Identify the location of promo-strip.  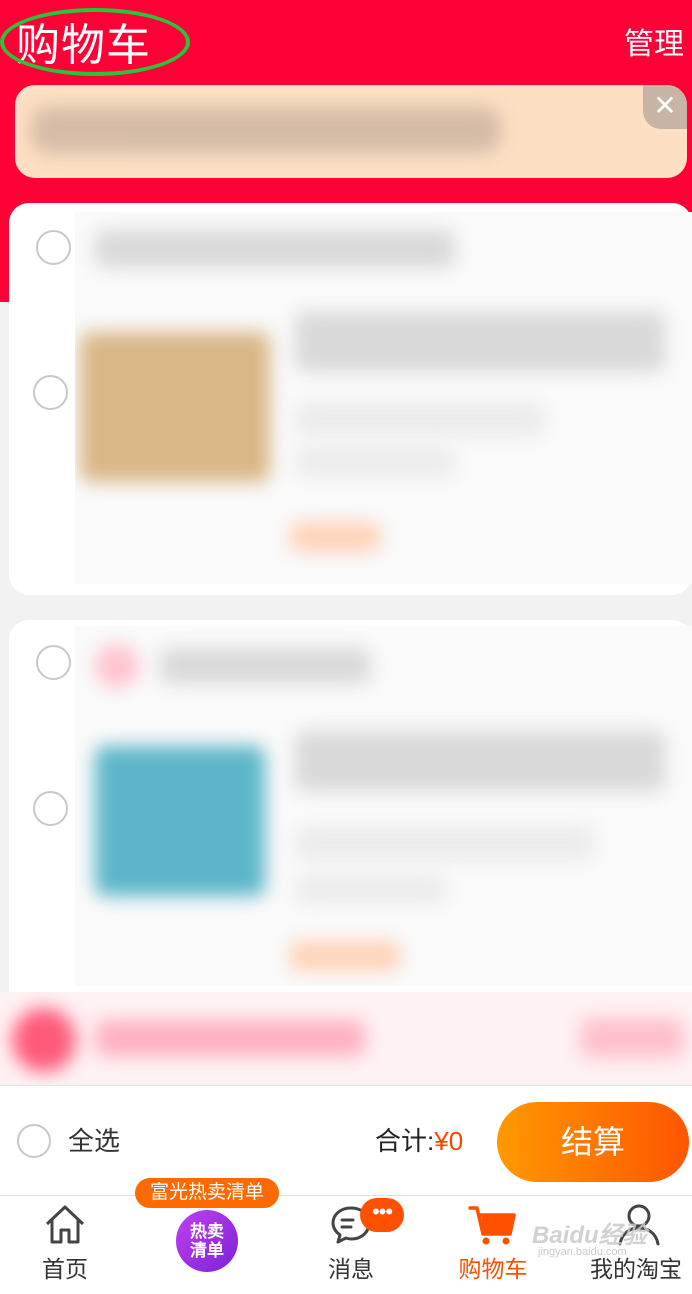
(346, 1038).